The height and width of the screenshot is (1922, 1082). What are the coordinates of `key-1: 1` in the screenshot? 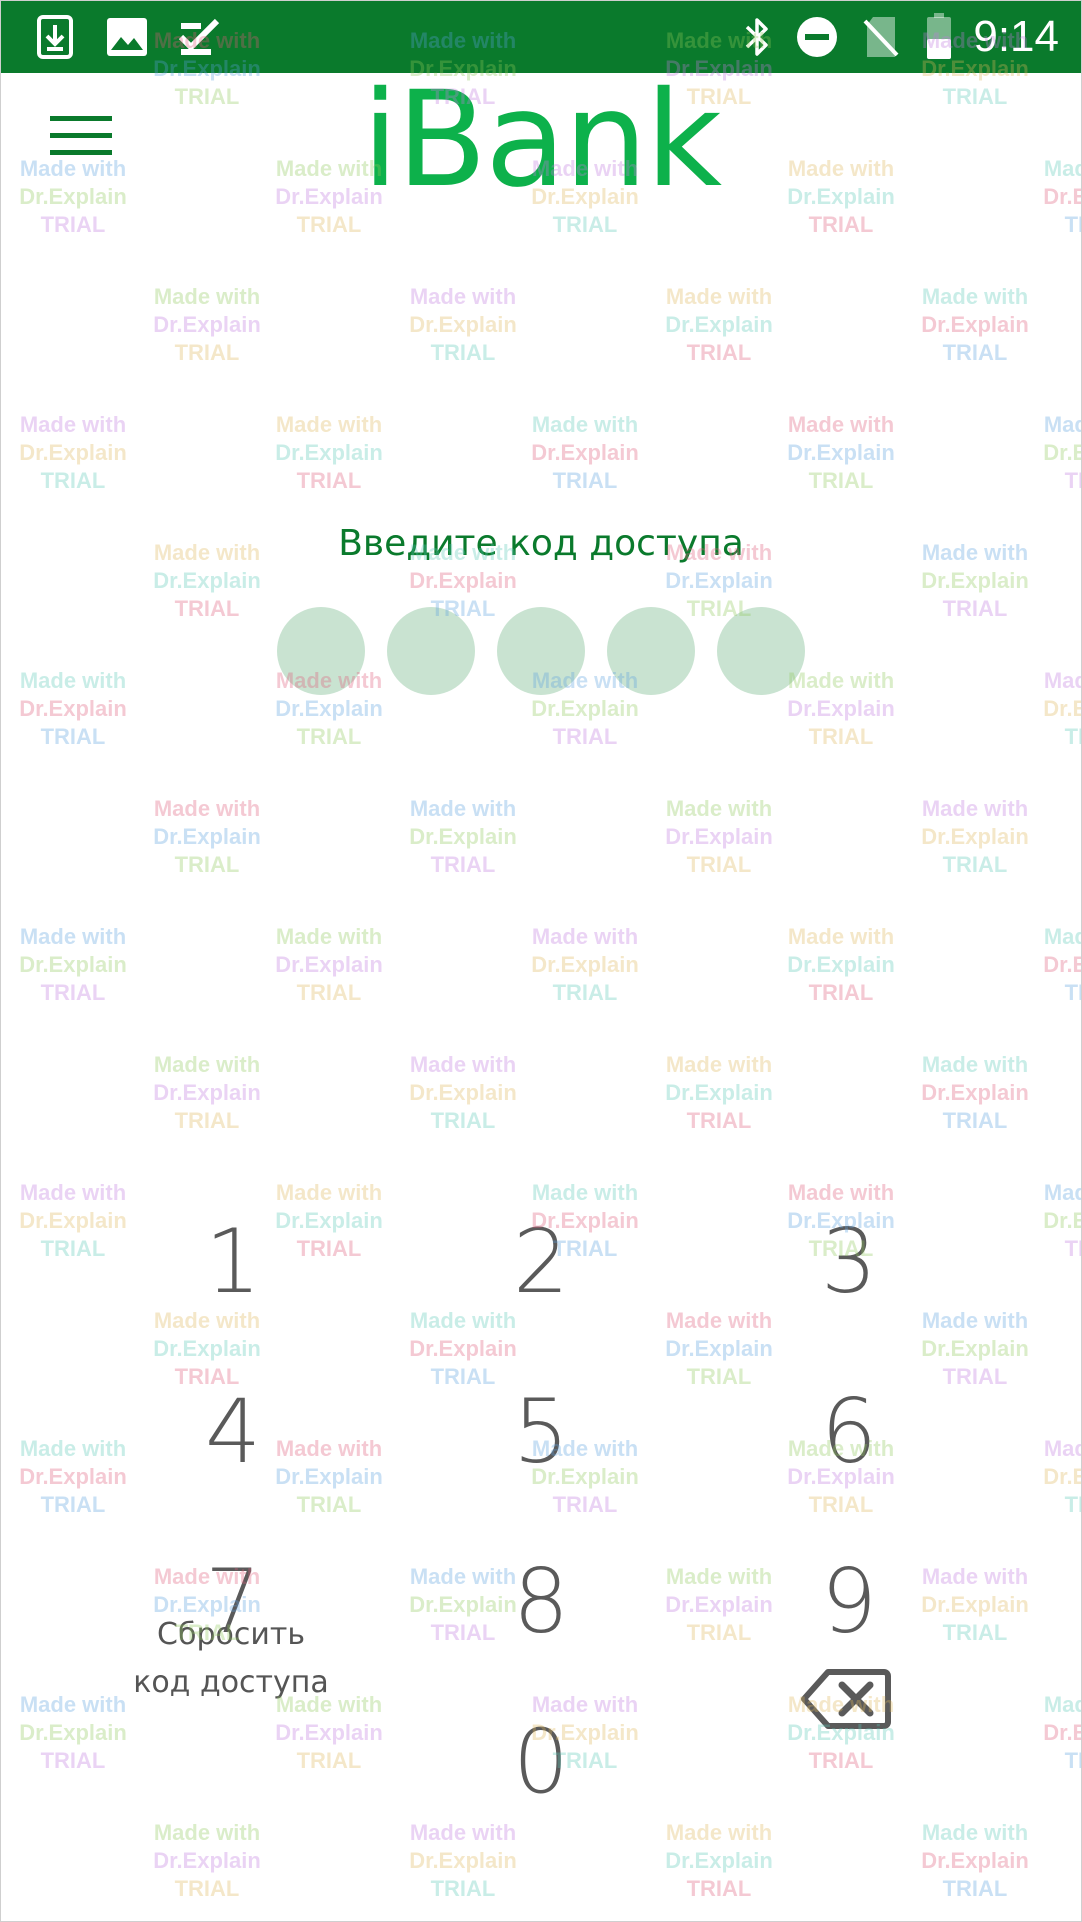 It's located at (233, 1261).